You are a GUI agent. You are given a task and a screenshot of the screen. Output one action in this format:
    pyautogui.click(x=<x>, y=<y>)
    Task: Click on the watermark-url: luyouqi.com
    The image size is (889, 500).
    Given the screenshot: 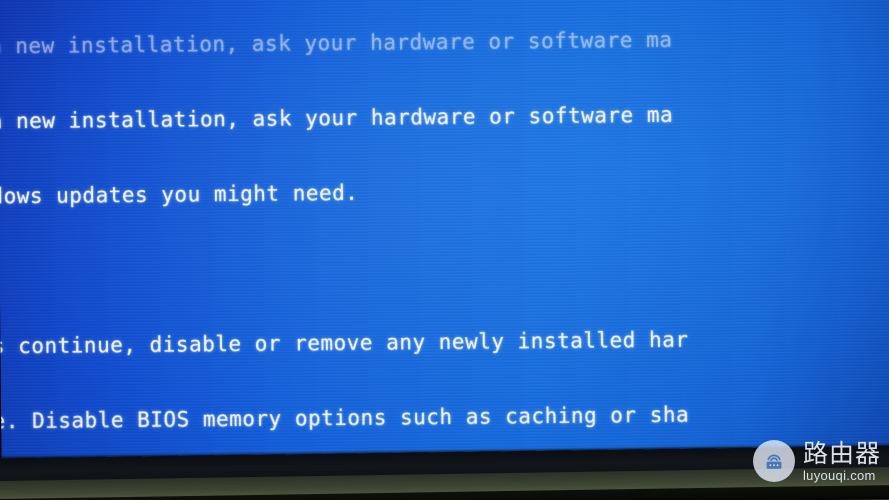 What is the action you would take?
    pyautogui.click(x=839, y=475)
    